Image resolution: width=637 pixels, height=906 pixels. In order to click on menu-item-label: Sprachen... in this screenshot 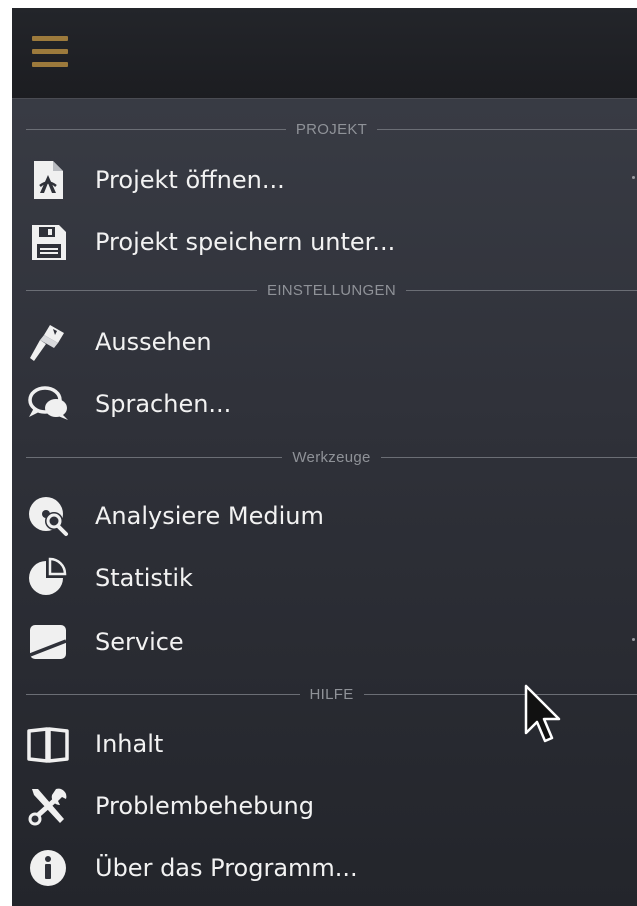, I will do `click(163, 404)`.